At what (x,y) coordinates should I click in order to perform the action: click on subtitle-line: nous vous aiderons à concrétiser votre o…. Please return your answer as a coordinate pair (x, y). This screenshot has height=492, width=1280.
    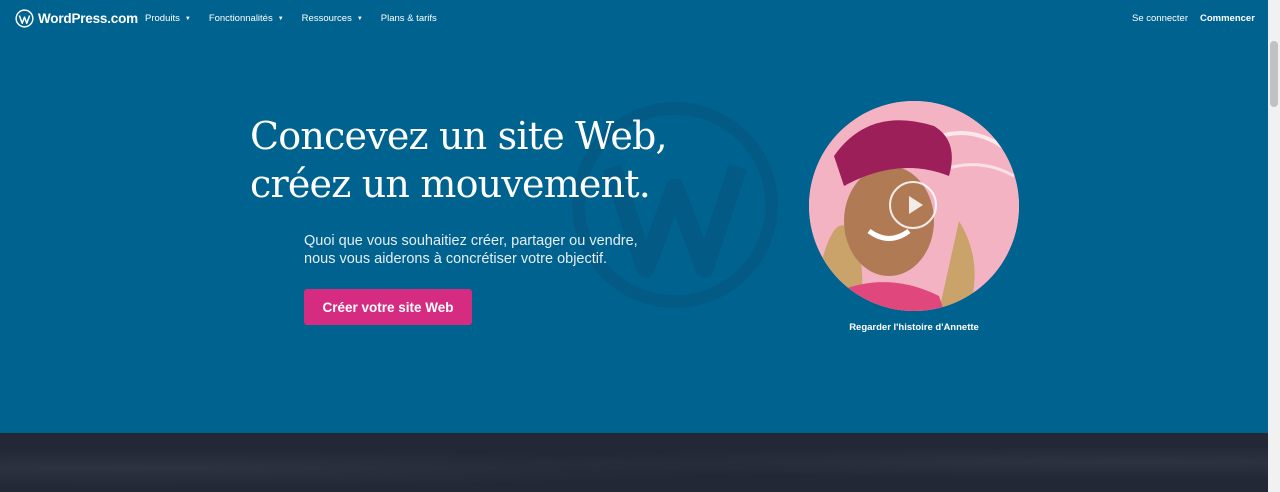
    Looking at the image, I should click on (456, 259).